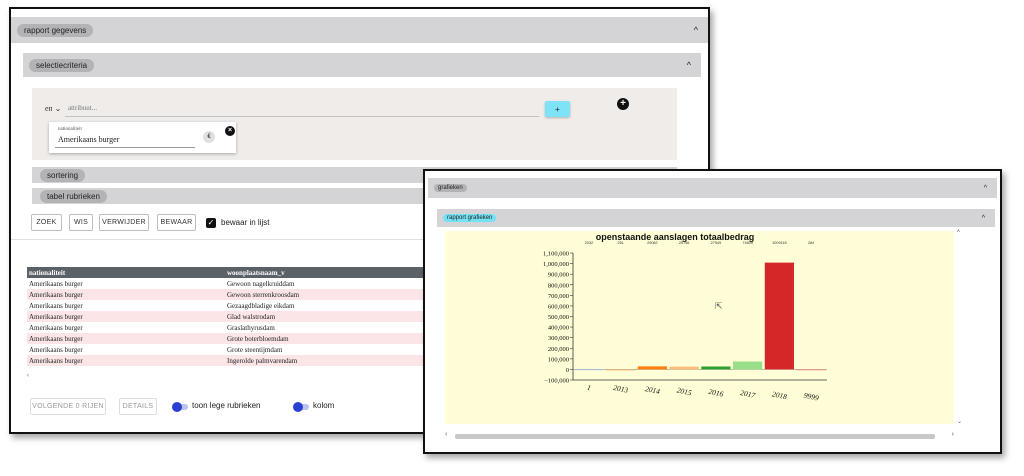 The height and width of the screenshot is (476, 1024). What do you see at coordinates (331, 338) in the screenshot?
I see `cell-woonplaats: Grote boterbloemdam` at bounding box center [331, 338].